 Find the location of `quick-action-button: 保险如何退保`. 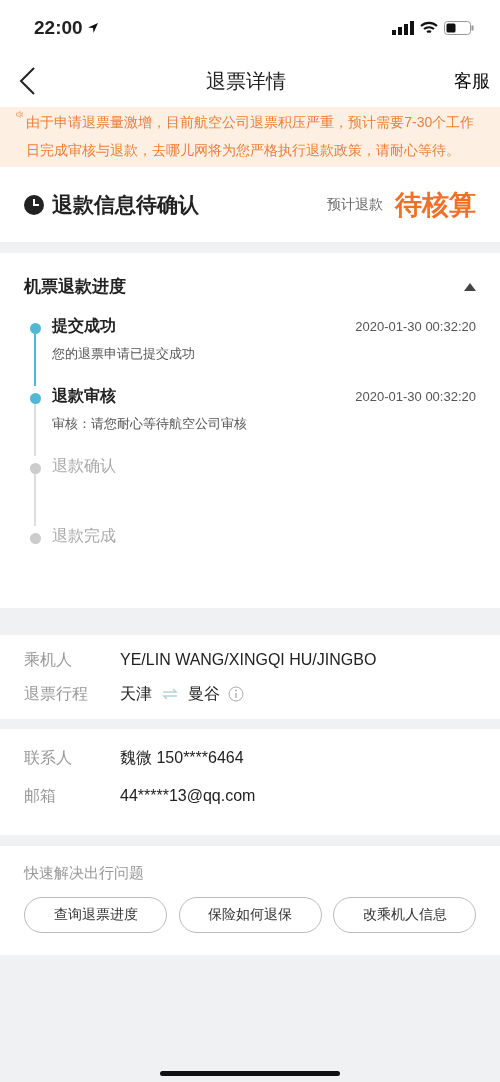

quick-action-button: 保险如何退保 is located at coordinates (250, 915).